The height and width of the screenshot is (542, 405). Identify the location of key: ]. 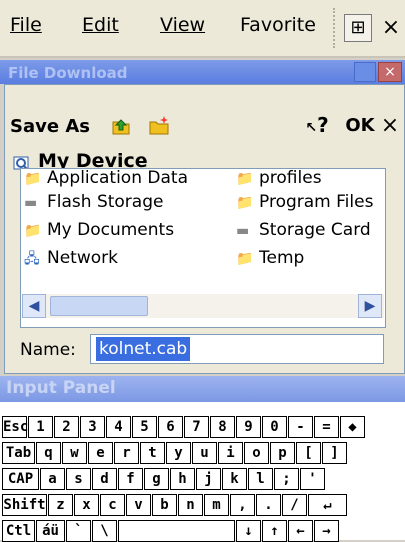
(334, 453).